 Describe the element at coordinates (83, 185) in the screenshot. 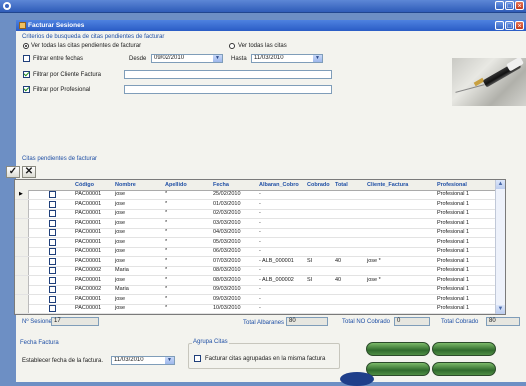

I see `col-codigo: Código` at that location.